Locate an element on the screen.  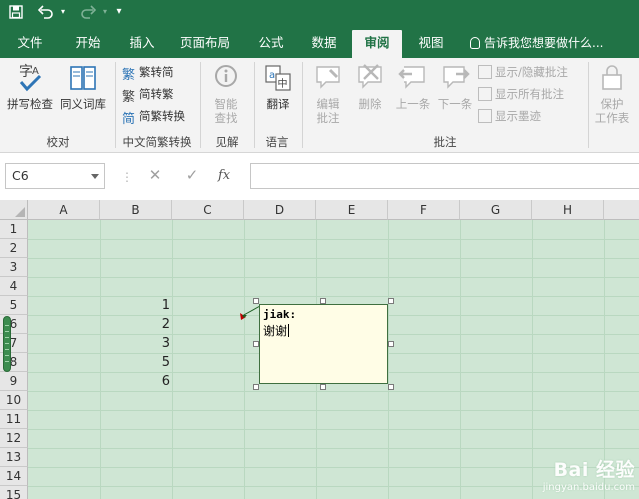
column-header-b: B is located at coordinates (136, 210).